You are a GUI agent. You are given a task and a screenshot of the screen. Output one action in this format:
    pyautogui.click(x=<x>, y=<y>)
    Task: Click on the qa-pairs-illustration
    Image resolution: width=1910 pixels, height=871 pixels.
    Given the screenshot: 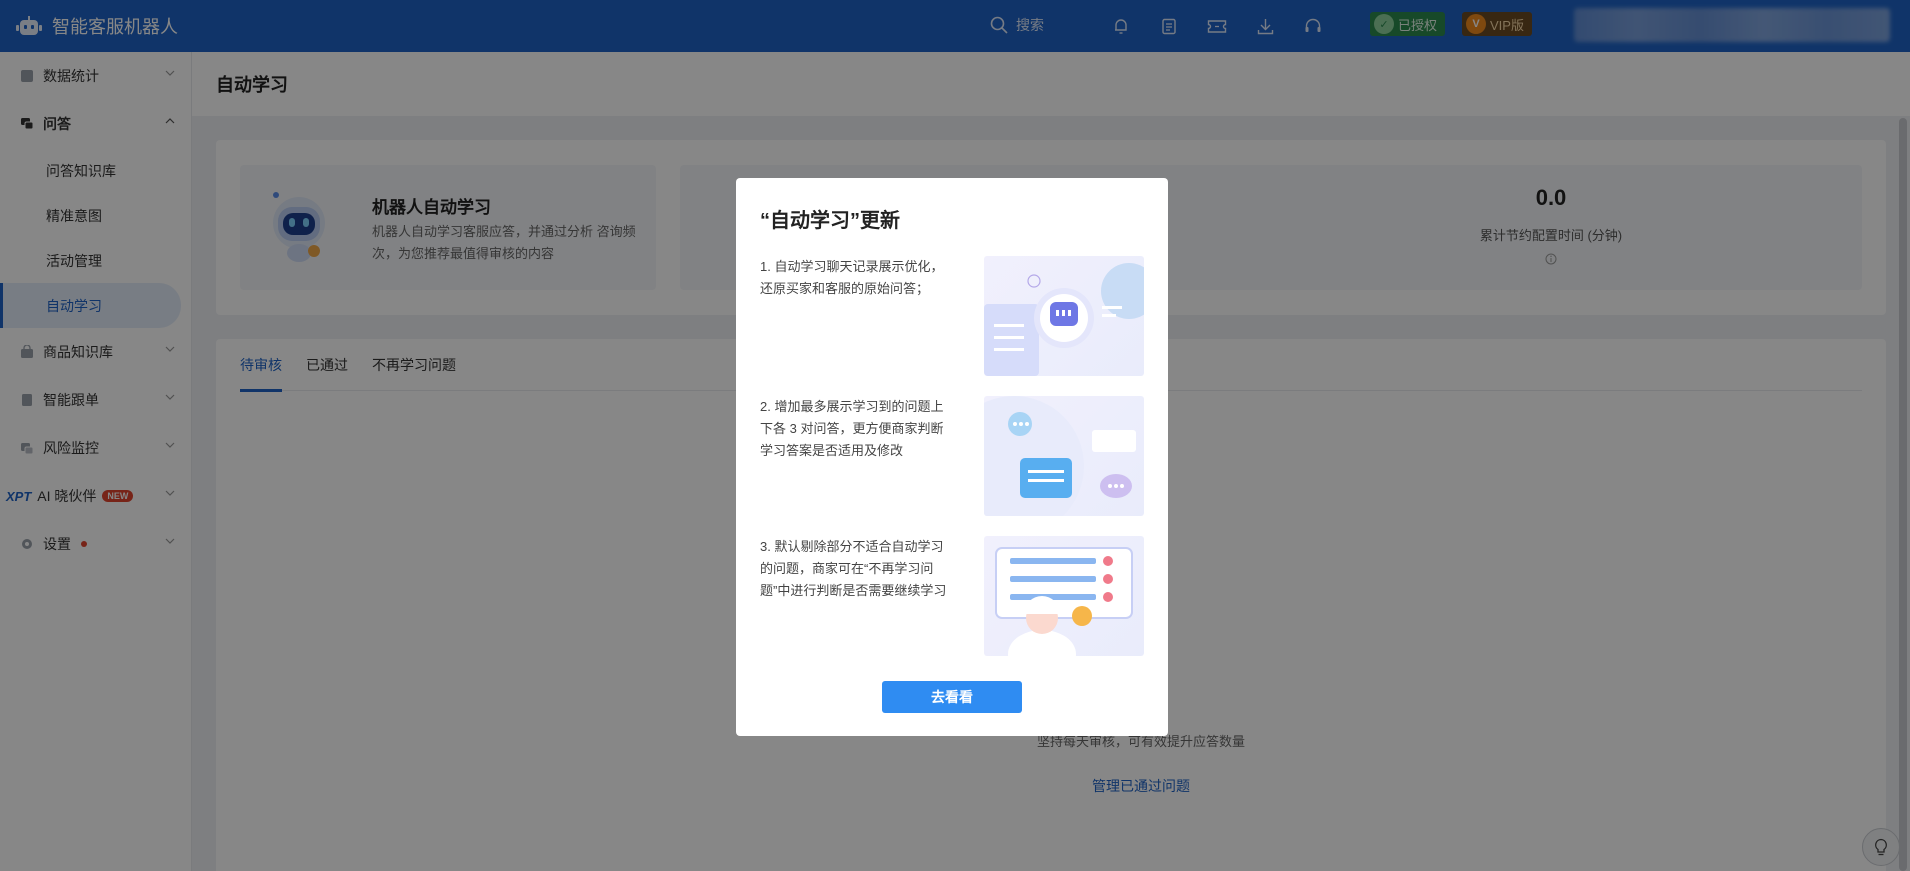 What is the action you would take?
    pyautogui.click(x=1064, y=456)
    